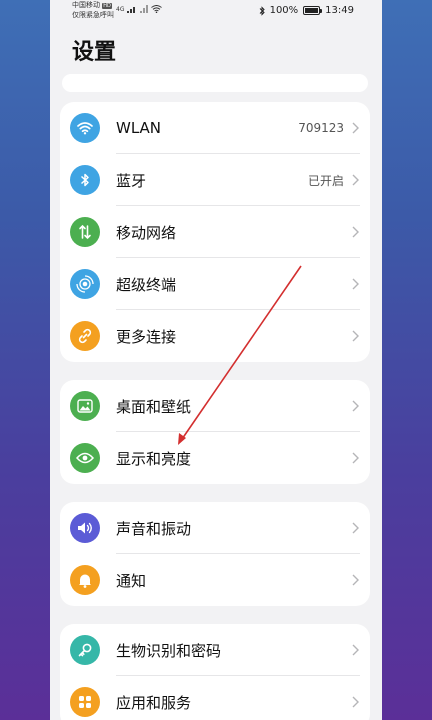 Image resolution: width=432 pixels, height=720 pixels. Describe the element at coordinates (216, 11) in the screenshot. I see `status-bar: 中国移动 HD 仅限紧急呼叫 4G 100% 13:49` at that location.